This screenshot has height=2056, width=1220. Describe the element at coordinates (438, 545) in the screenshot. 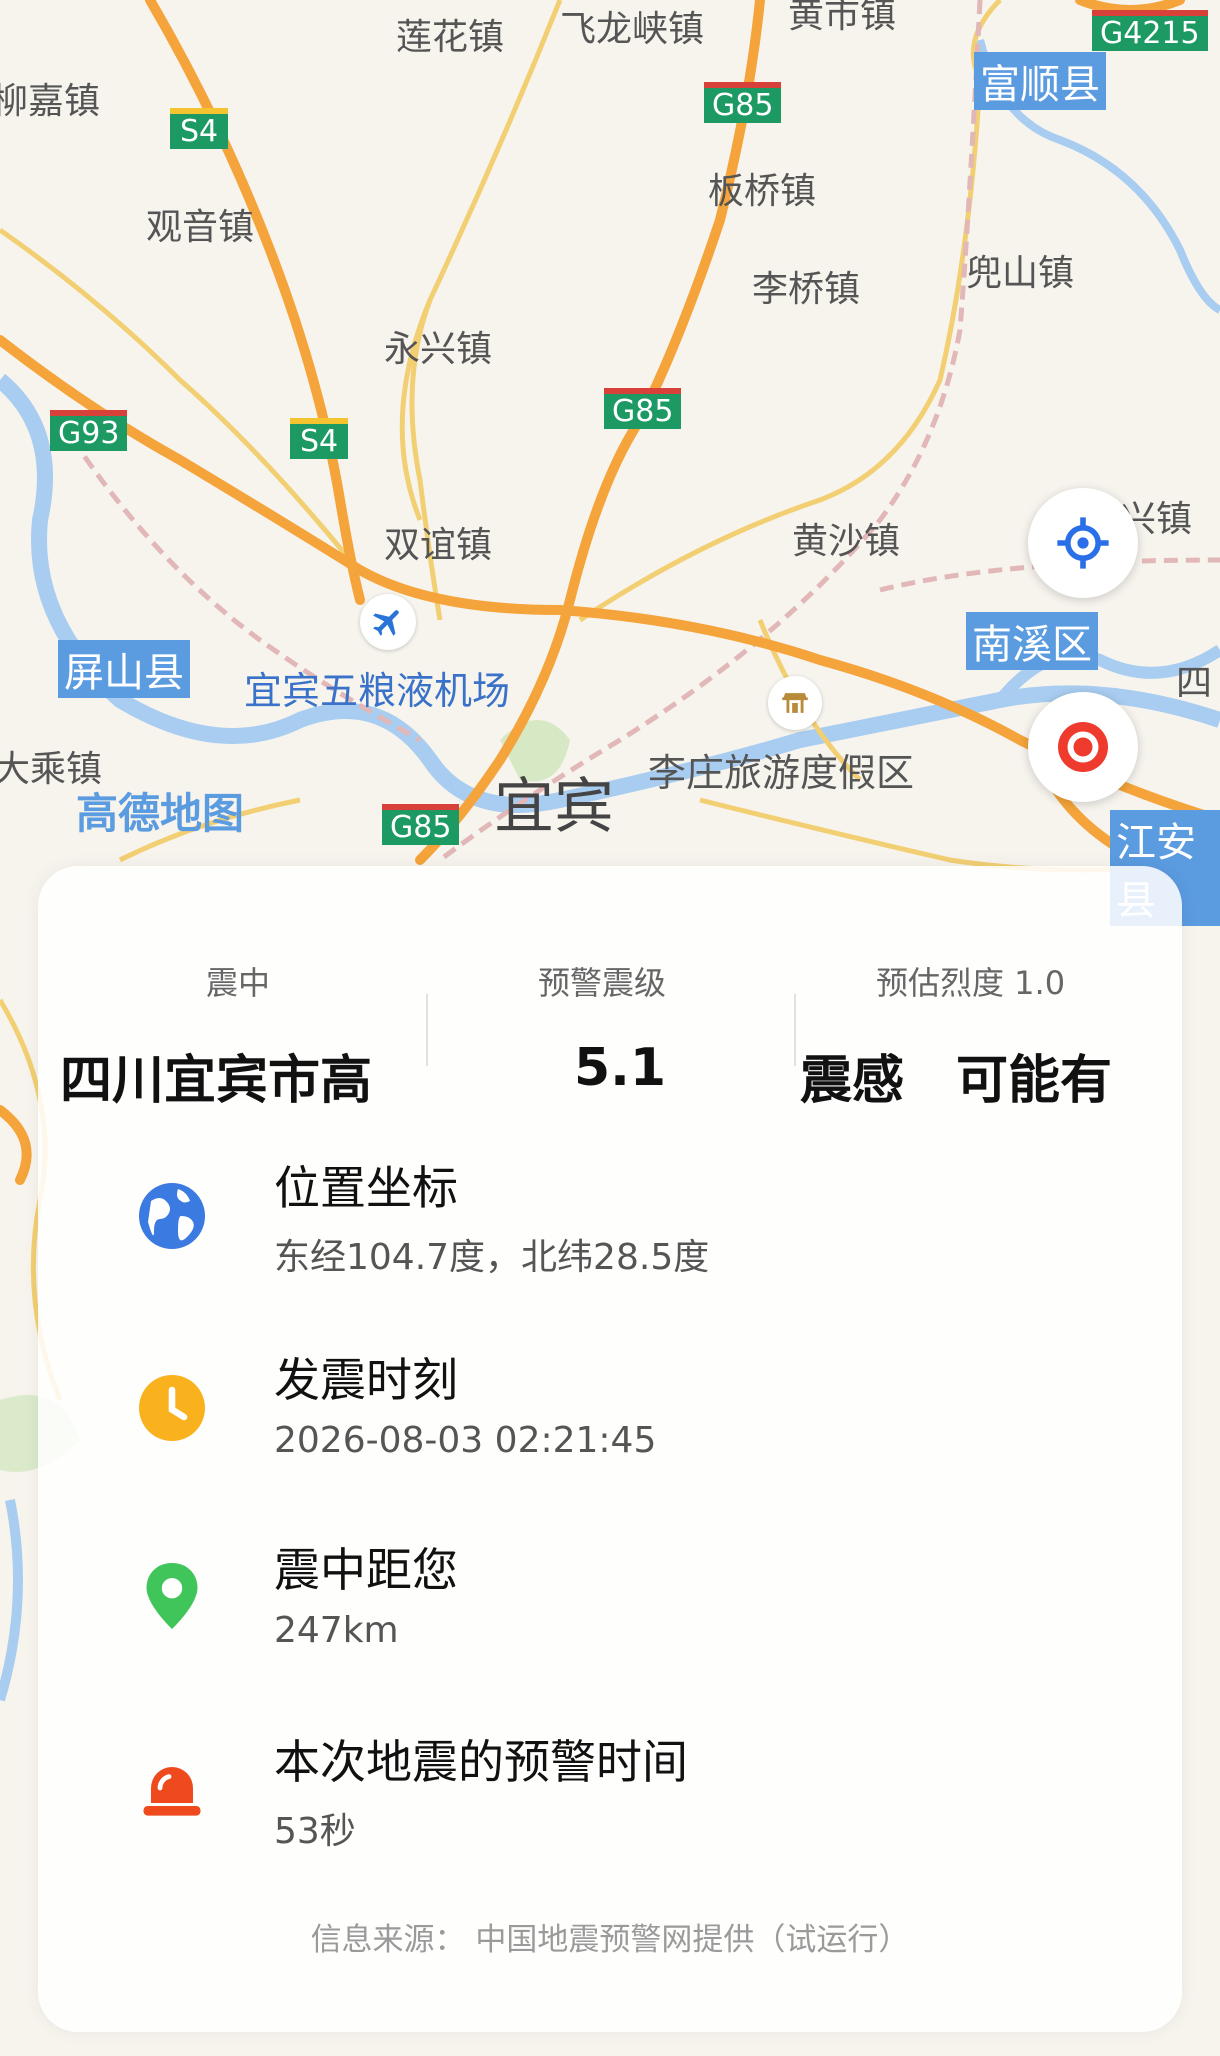

I see `place-label: 双谊镇` at that location.